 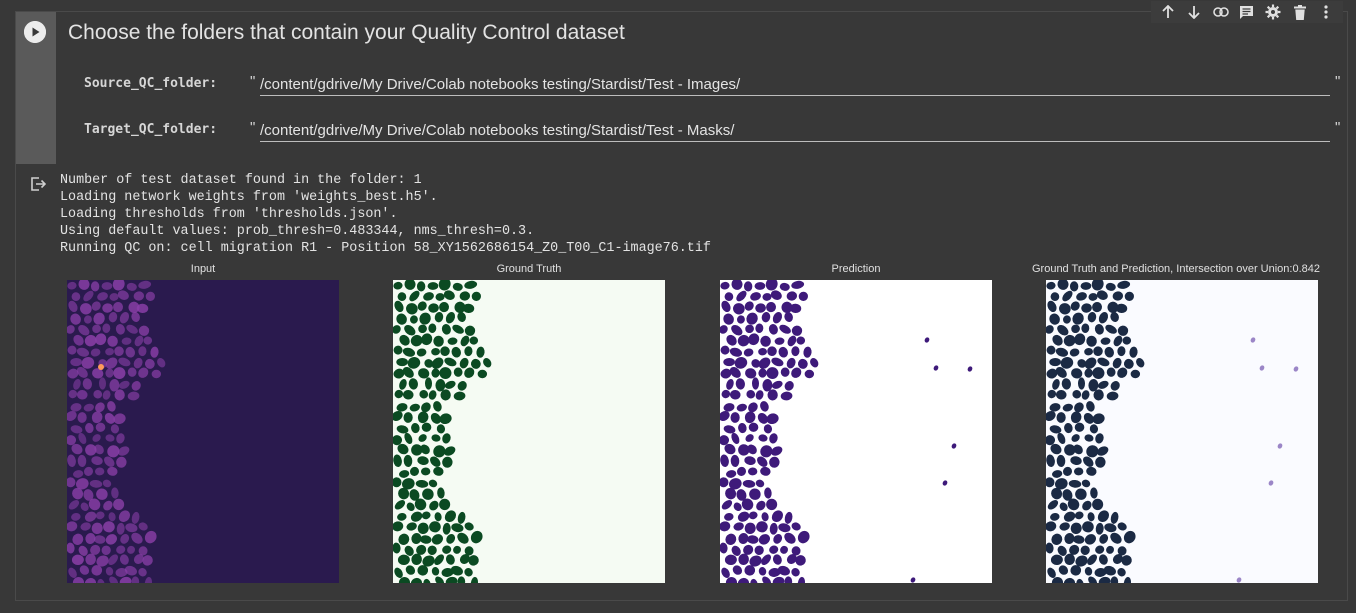 What do you see at coordinates (856, 269) in the screenshot?
I see `panel-title-prediction: Prediction` at bounding box center [856, 269].